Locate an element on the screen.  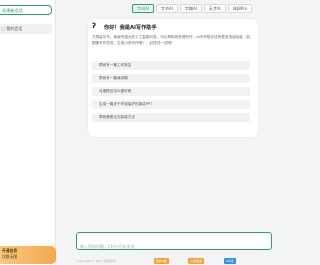
suggested-prompt: 帮我看看论文新增方法 is located at coordinates (171, 117).